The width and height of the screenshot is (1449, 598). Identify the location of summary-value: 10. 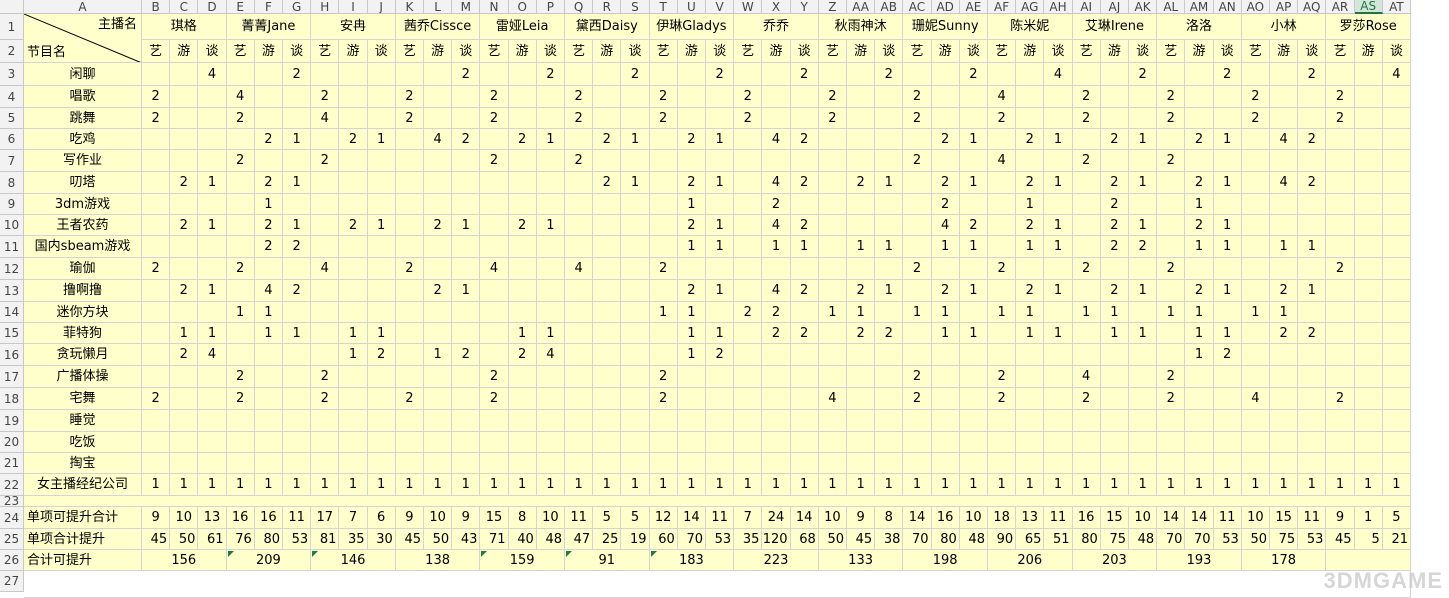
(438, 518).